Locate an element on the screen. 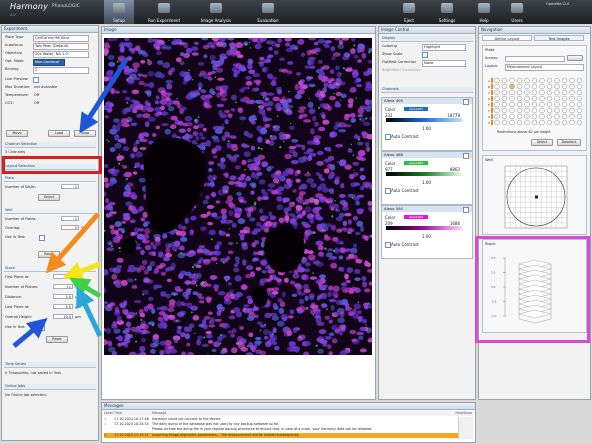 The height and width of the screenshot is (444, 592). arrow-green-planes is located at coordinates (85, 288).